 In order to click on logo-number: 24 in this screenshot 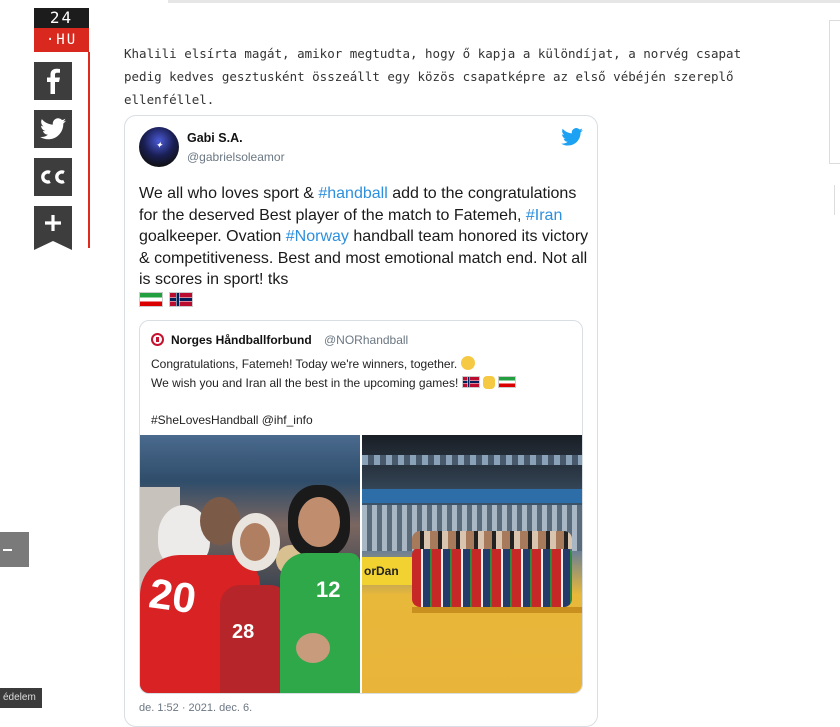, I will do `click(61, 18)`.